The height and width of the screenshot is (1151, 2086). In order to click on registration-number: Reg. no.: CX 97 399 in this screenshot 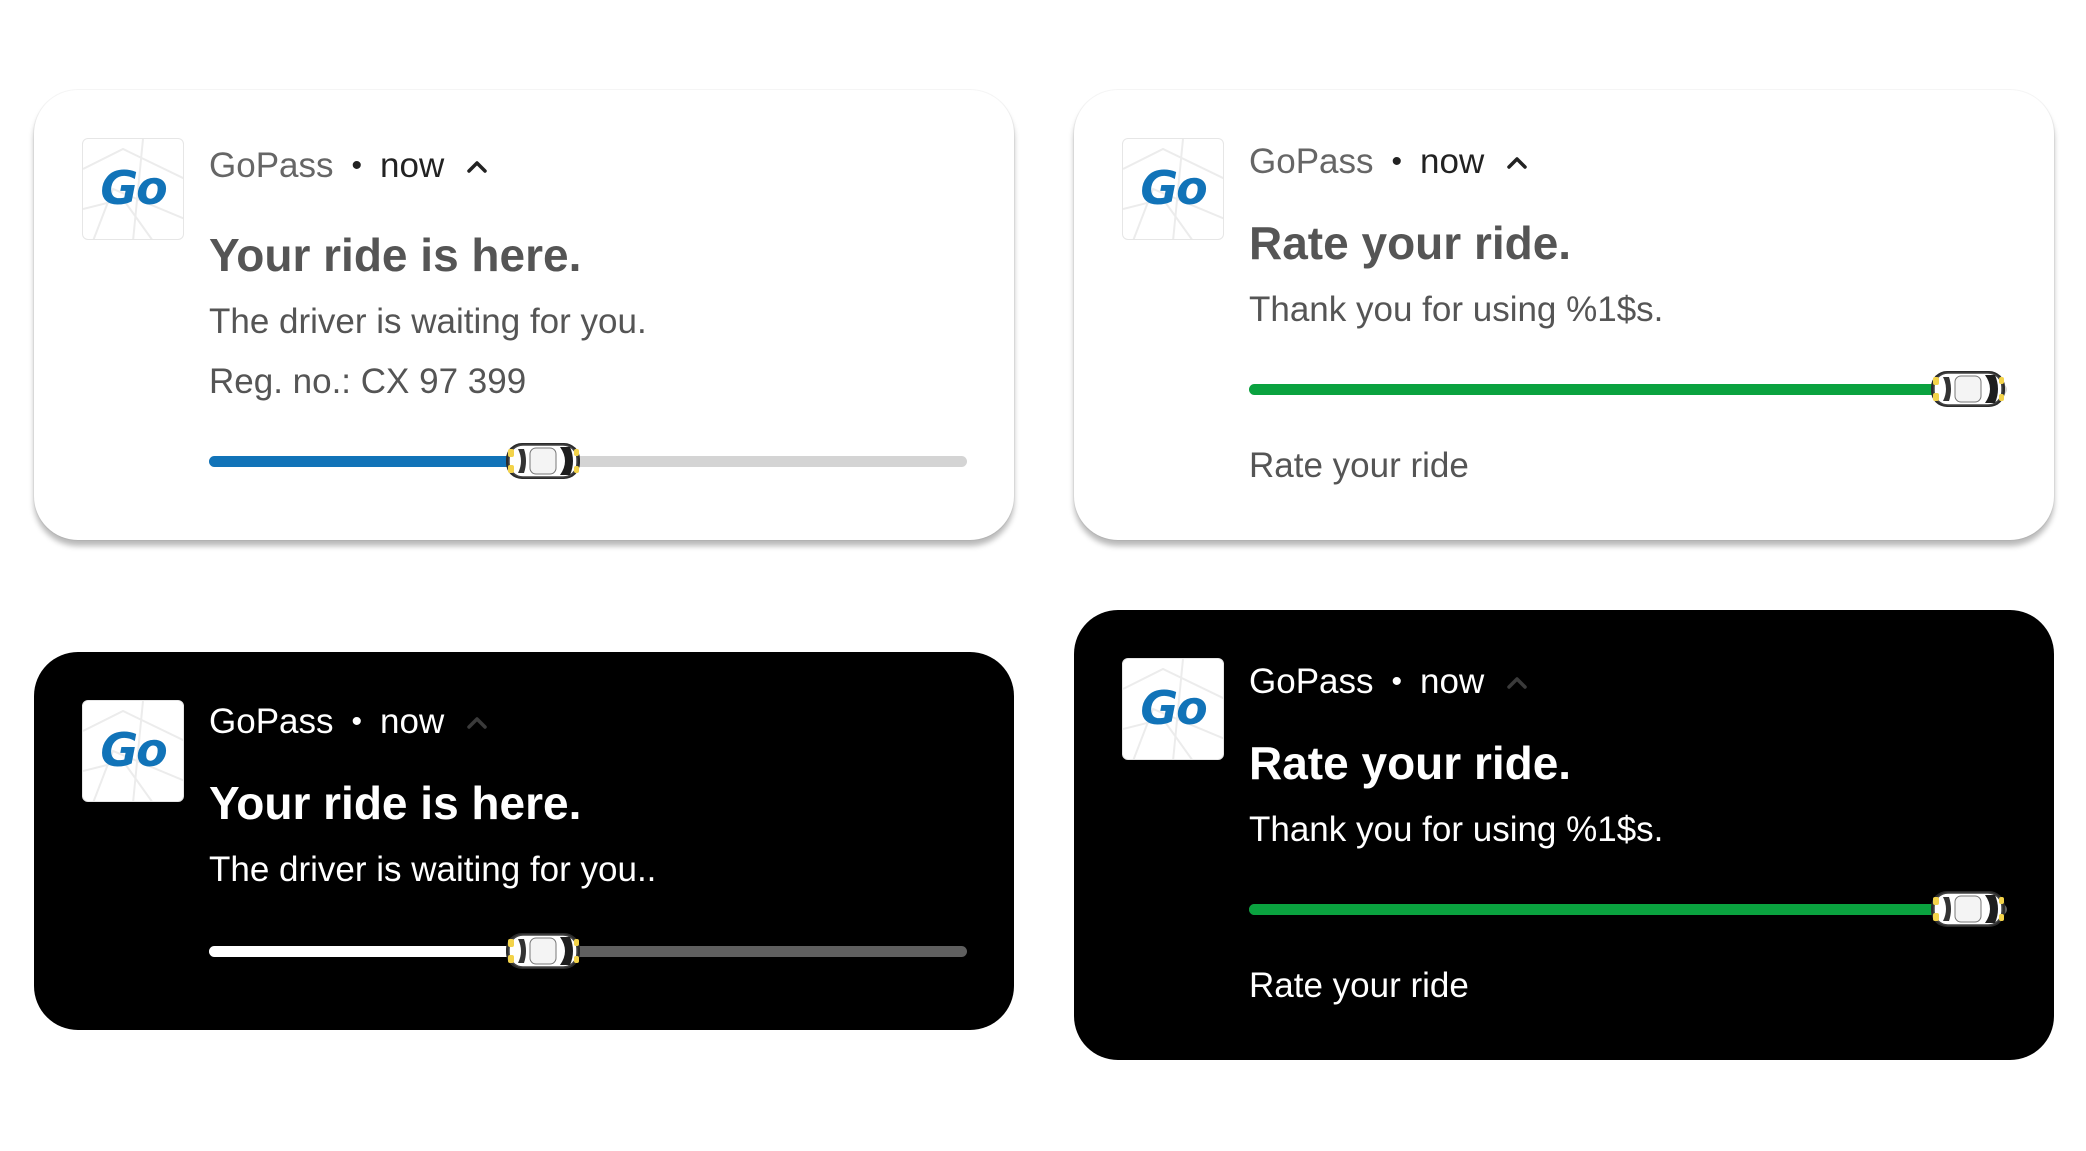, I will do `click(368, 381)`.